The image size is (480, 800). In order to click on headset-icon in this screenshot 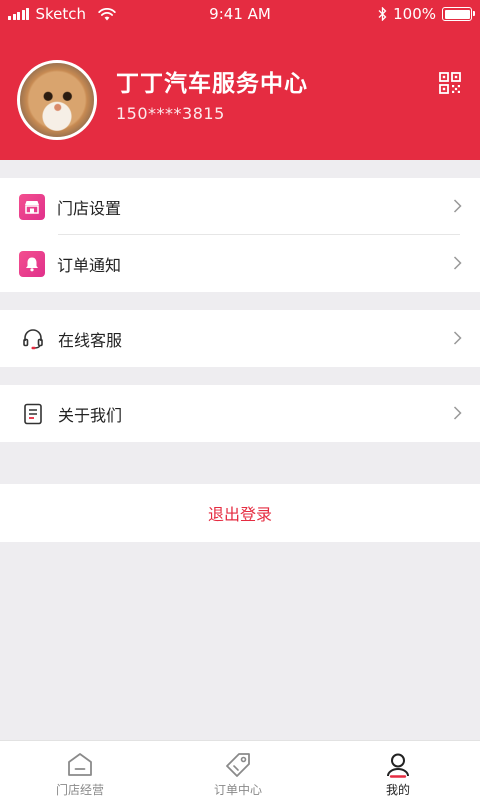, I will do `click(33, 339)`.